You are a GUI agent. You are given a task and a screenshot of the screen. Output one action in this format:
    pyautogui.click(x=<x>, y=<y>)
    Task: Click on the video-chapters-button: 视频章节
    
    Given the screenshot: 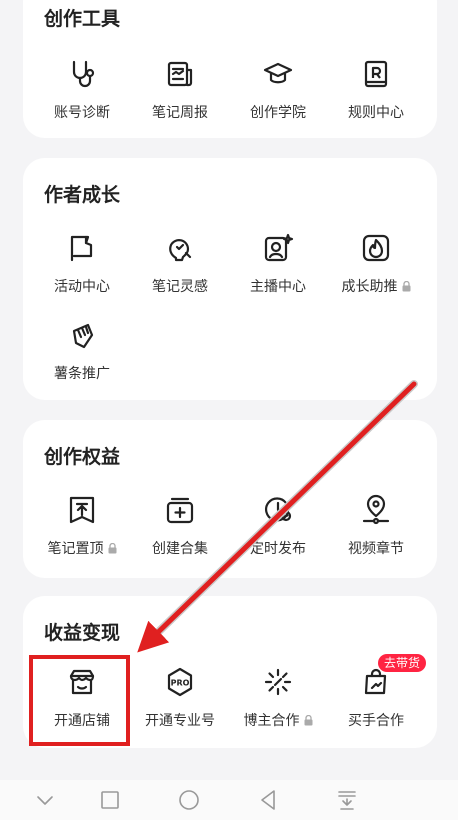 What is the action you would take?
    pyautogui.click(x=376, y=526)
    